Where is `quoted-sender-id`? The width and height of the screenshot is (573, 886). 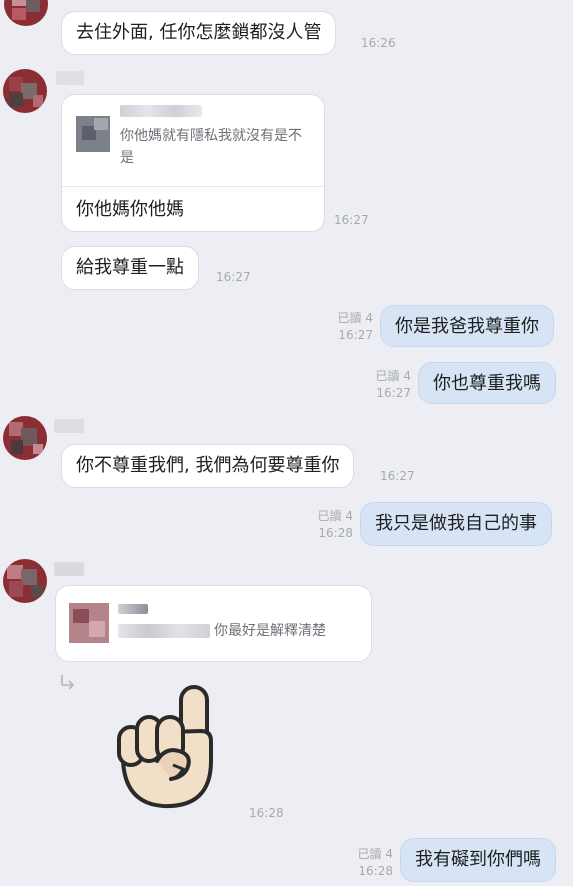
quoted-sender-id is located at coordinates (164, 631).